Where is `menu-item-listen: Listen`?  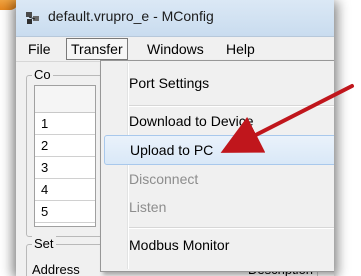
menu-item-listen: Listen is located at coordinates (148, 207).